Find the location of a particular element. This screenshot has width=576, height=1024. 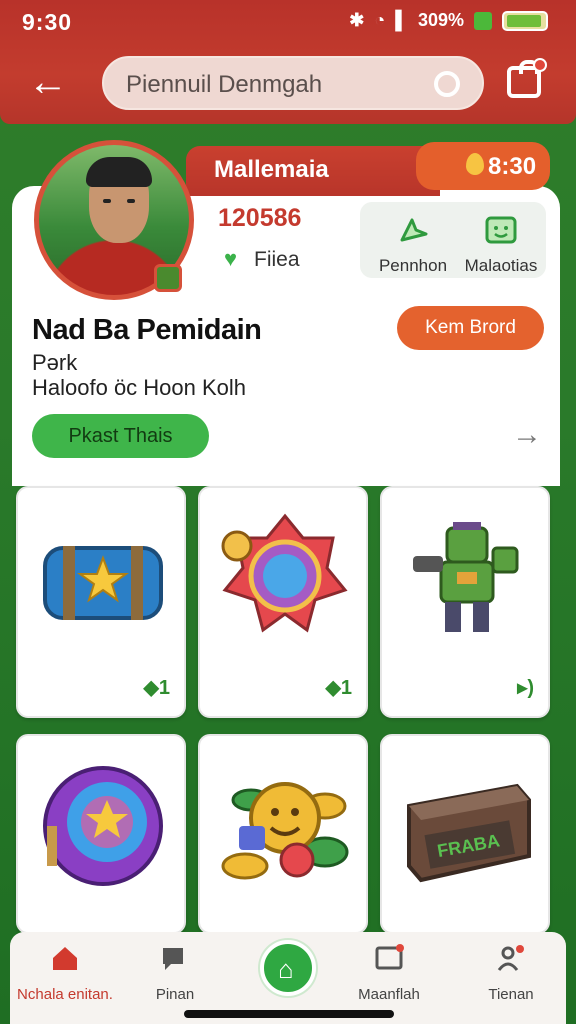

search-bar: Piennuil Denmgah is located at coordinates (293, 83).